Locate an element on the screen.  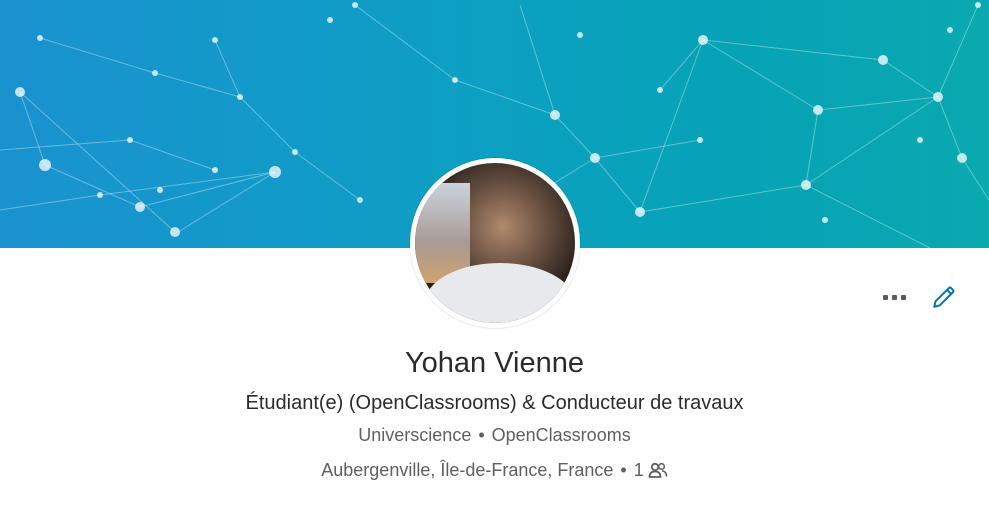
ellipsis-icon is located at coordinates (885, 297).